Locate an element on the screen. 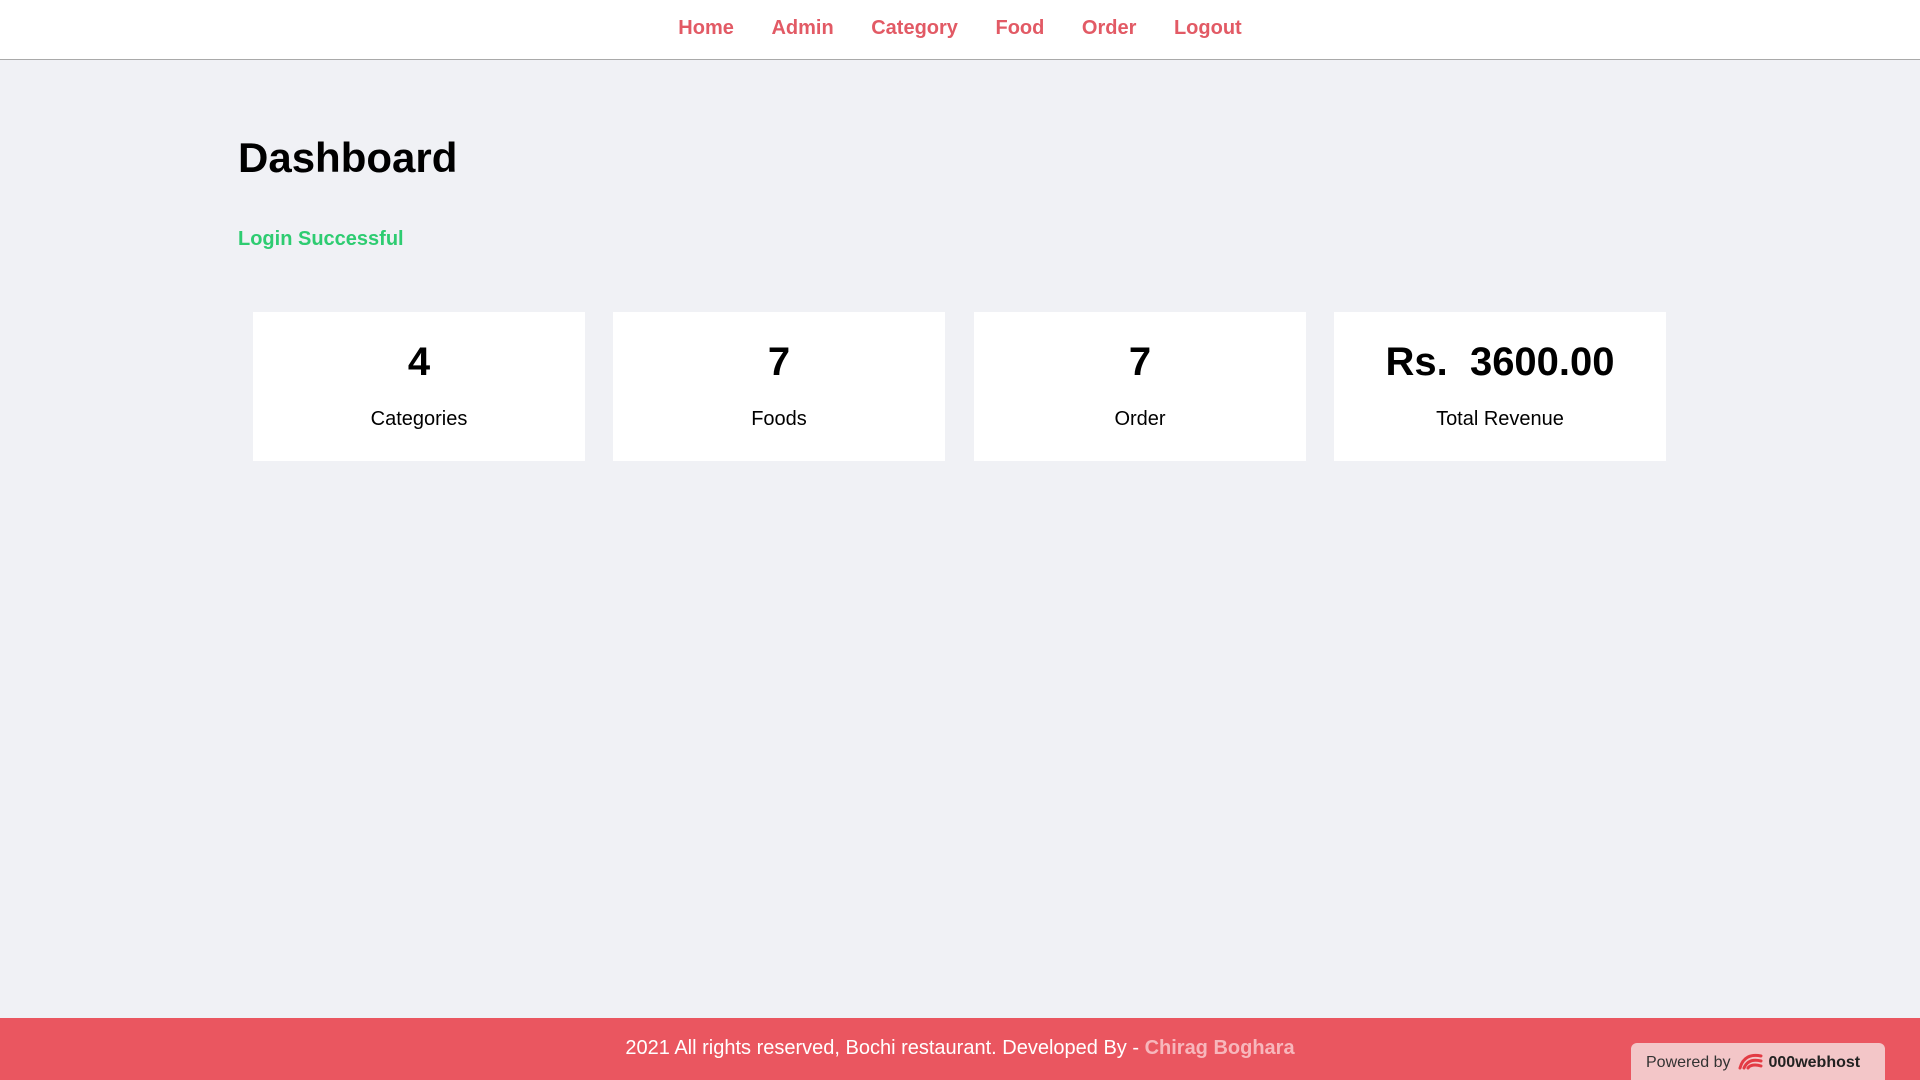 Image resolution: width=1920 pixels, height=1080 pixels. nav-category-link: Category is located at coordinates (914, 28).